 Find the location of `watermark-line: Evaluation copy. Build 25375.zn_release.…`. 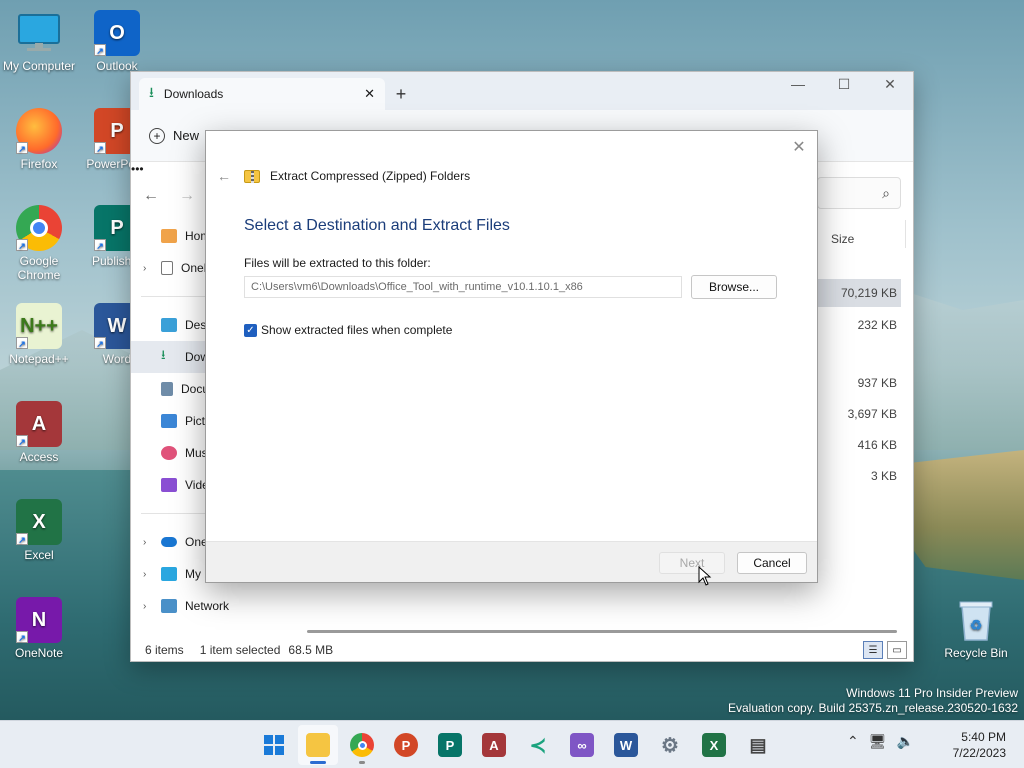

watermark-line: Evaluation copy. Build 25375.zn_release.… is located at coordinates (873, 708).